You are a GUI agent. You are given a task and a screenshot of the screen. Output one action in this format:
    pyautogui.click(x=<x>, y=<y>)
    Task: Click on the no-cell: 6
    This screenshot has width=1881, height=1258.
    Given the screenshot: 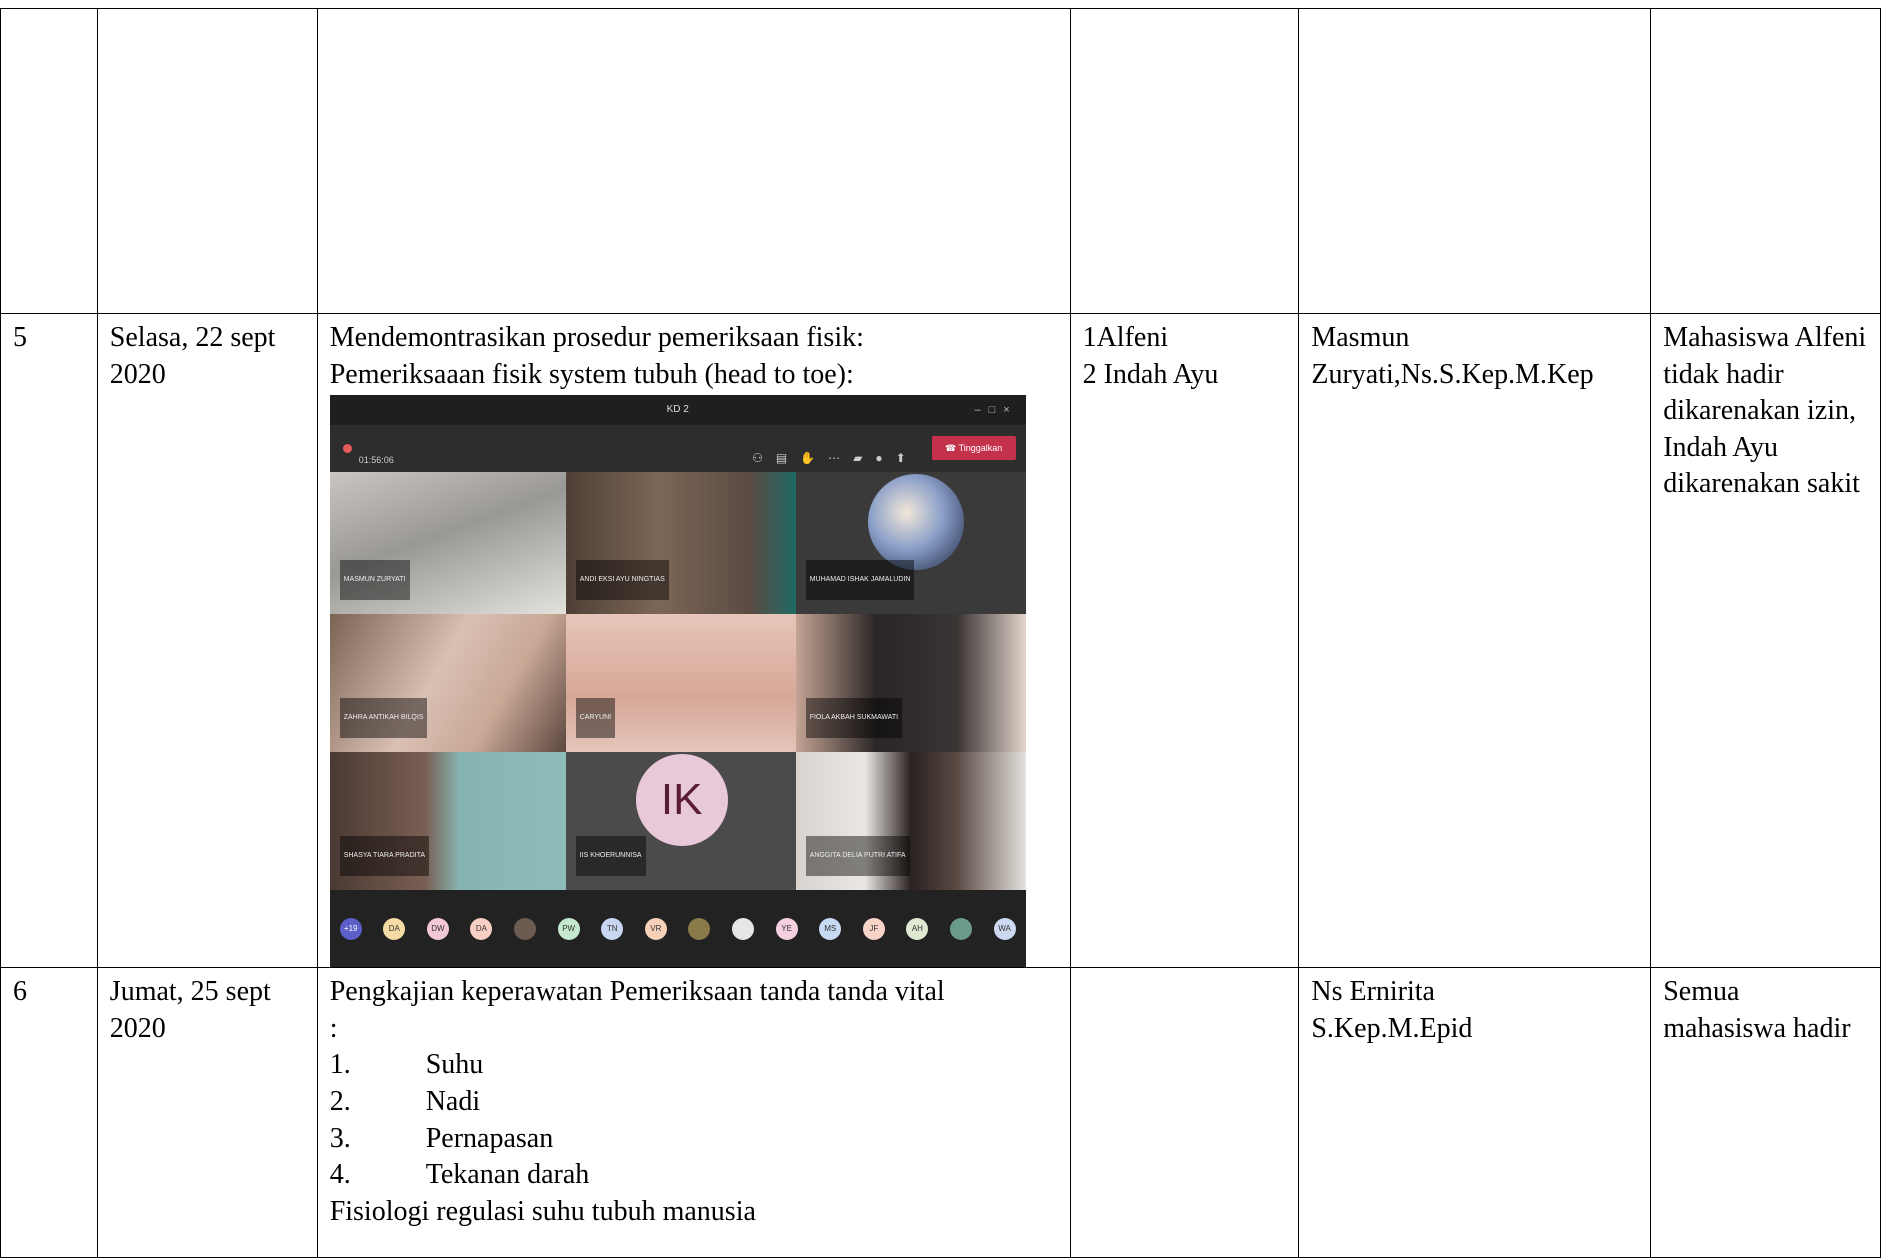 What is the action you would take?
    pyautogui.click(x=49, y=1112)
    